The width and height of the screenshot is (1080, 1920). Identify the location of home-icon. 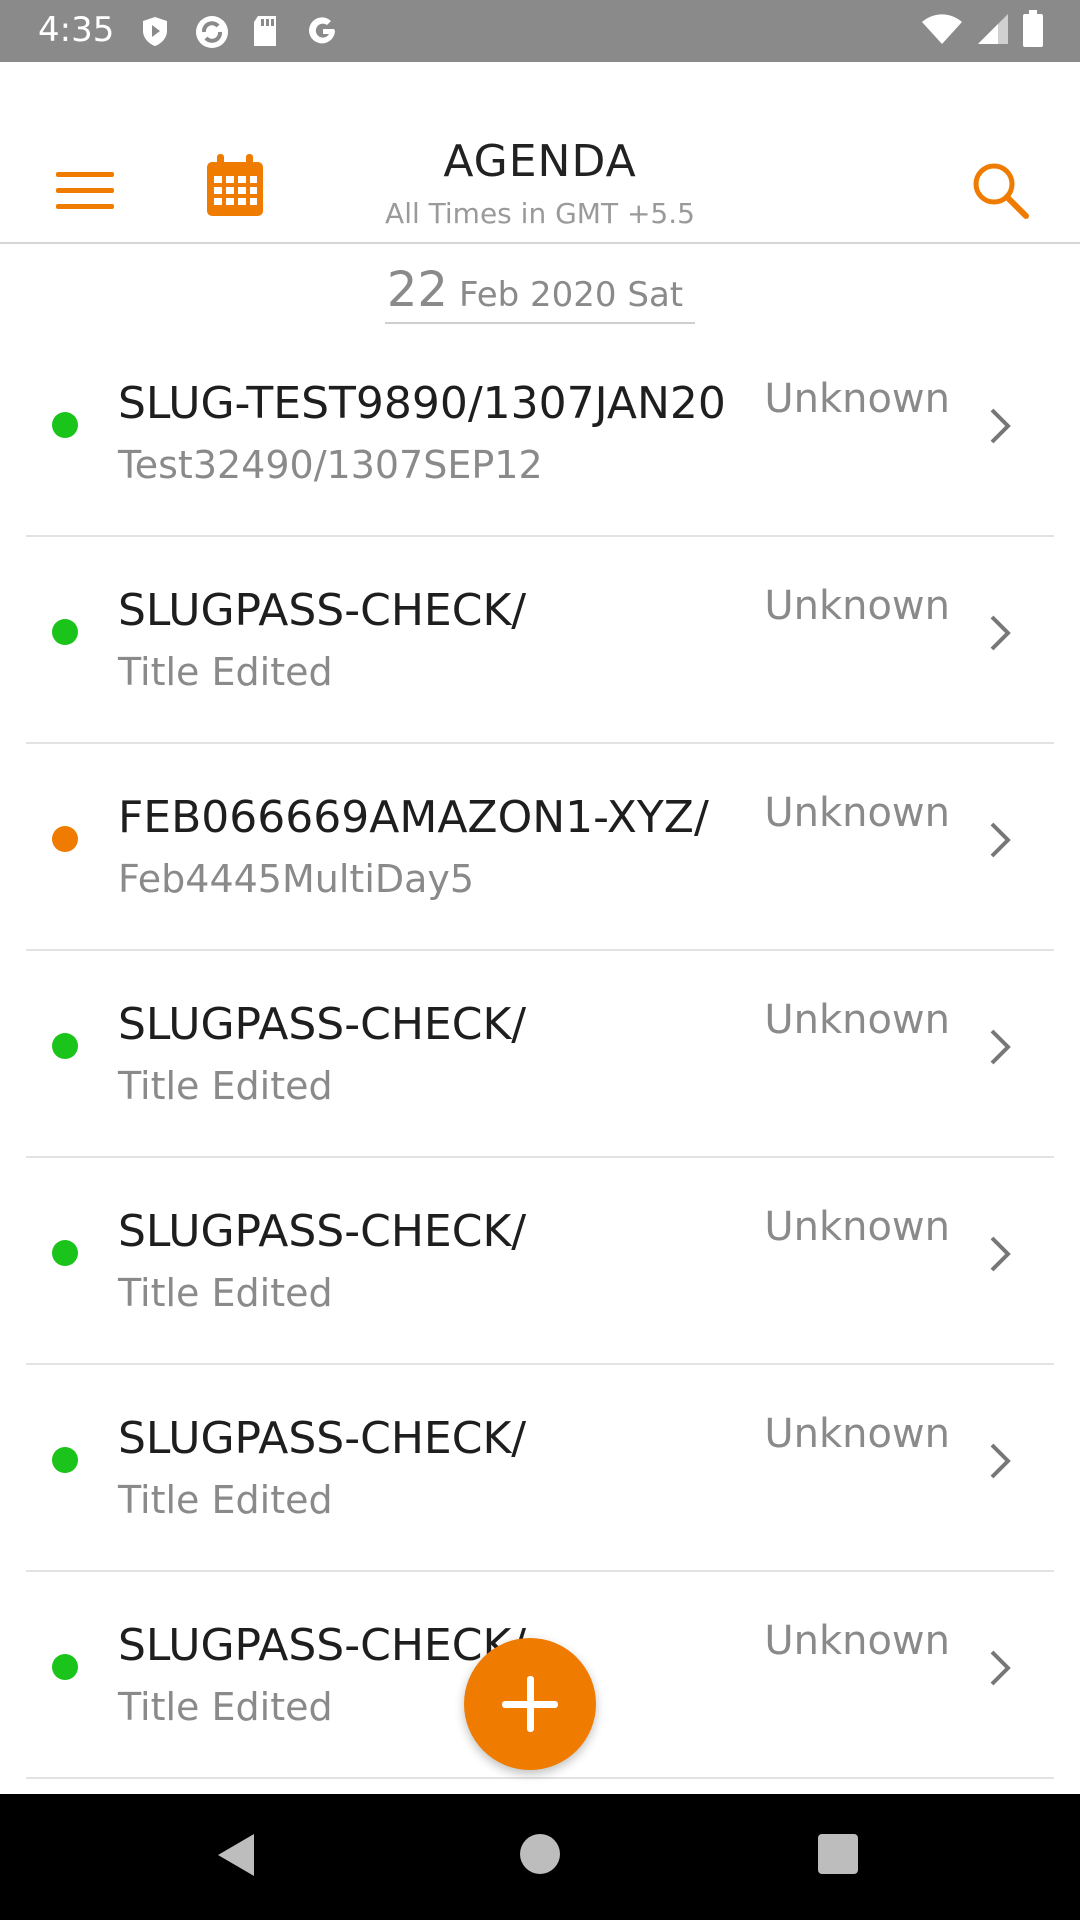
(540, 1854).